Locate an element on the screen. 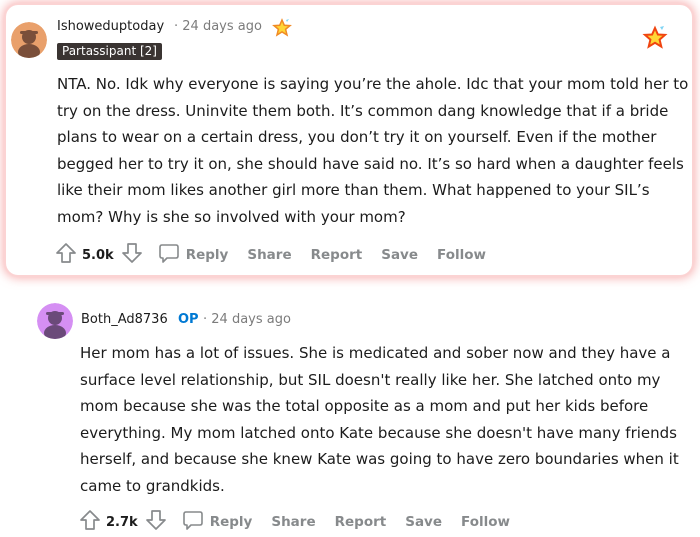 The image size is (700, 537). username: Ishoweduptoday is located at coordinates (110, 26).